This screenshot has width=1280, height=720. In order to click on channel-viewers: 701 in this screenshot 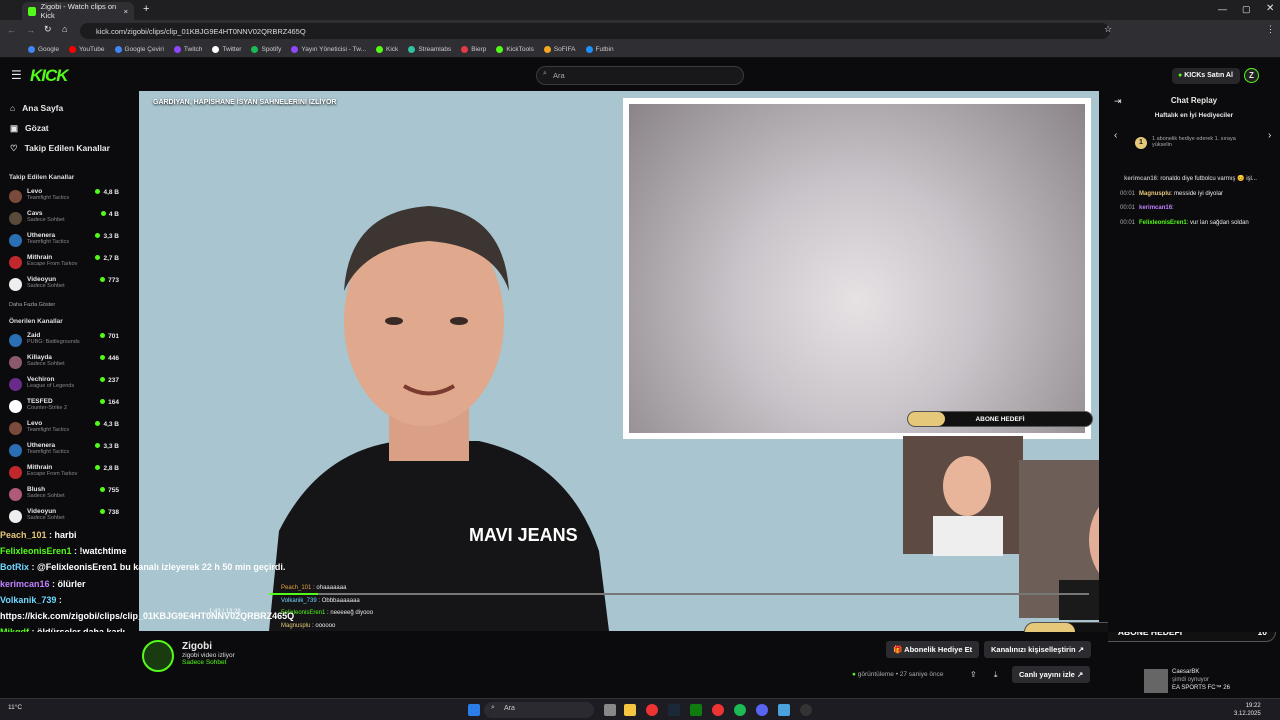, I will do `click(109, 336)`.